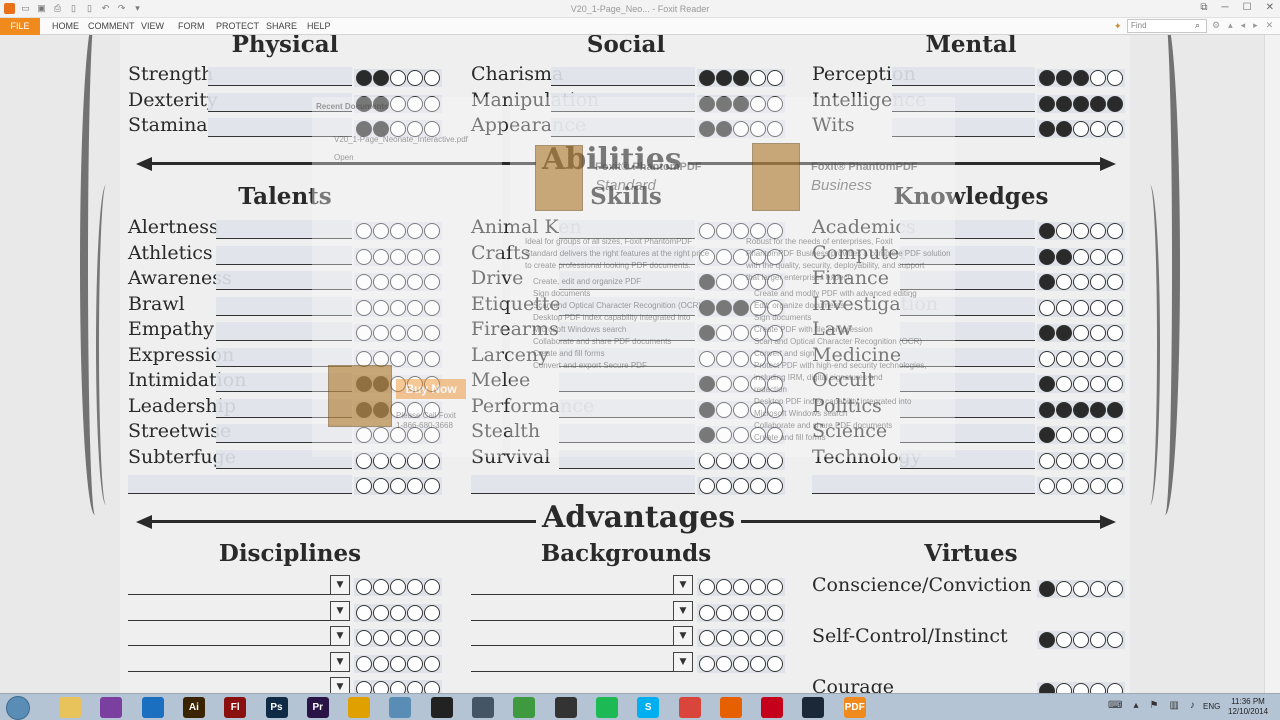 The image size is (1280, 720). I want to click on skype-icon: S, so click(648, 707).